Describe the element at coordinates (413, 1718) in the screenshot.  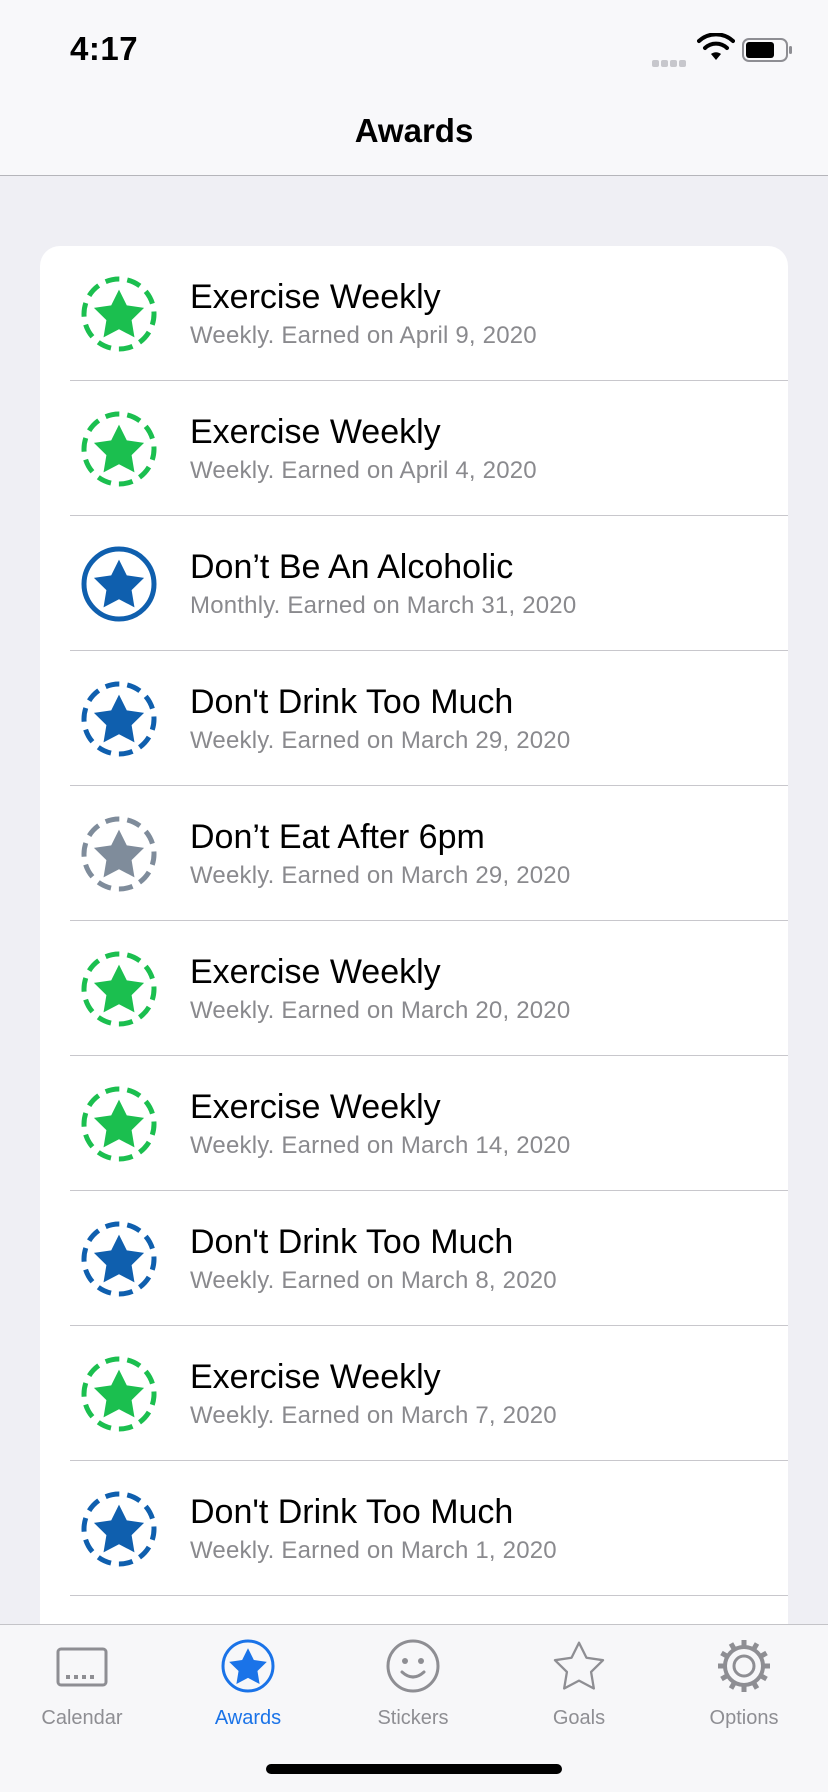
I see `tab-label: Stickers` at that location.